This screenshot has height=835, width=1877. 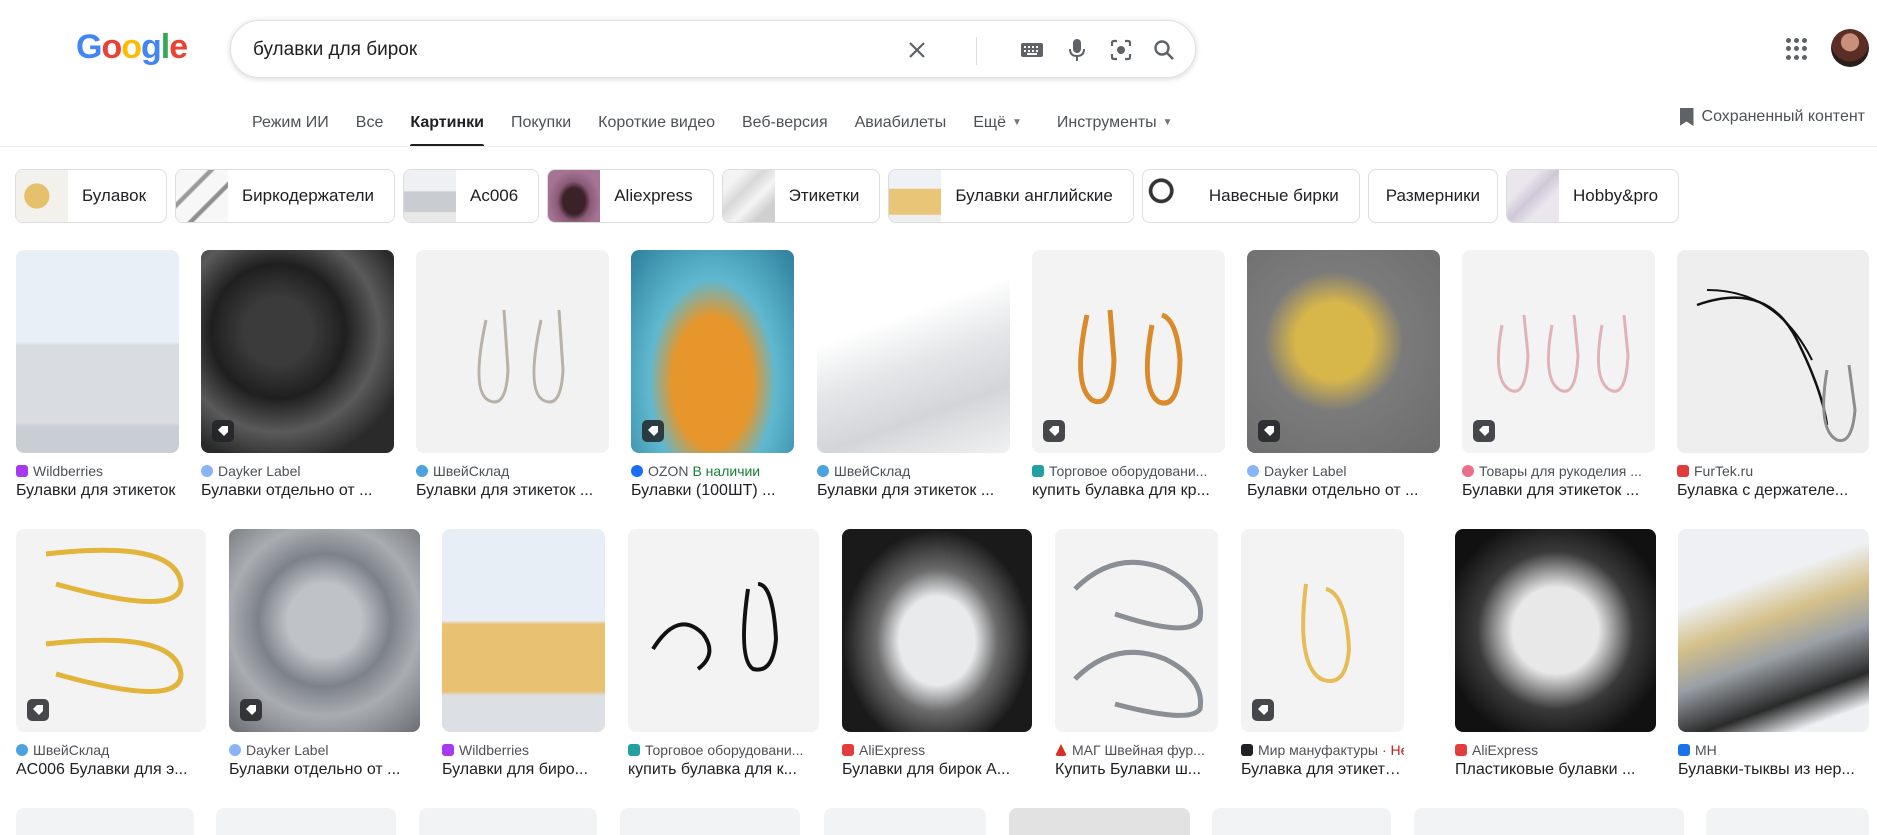 What do you see at coordinates (1772, 117) in the screenshot?
I see `saved-content-link: Сохраненный контент` at bounding box center [1772, 117].